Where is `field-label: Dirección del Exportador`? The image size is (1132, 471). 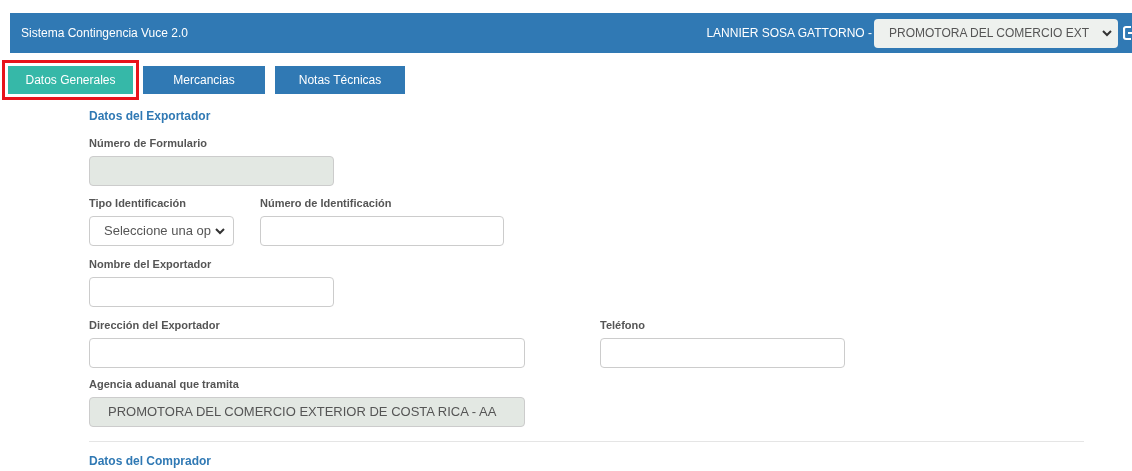
field-label: Dirección del Exportador is located at coordinates (155, 325).